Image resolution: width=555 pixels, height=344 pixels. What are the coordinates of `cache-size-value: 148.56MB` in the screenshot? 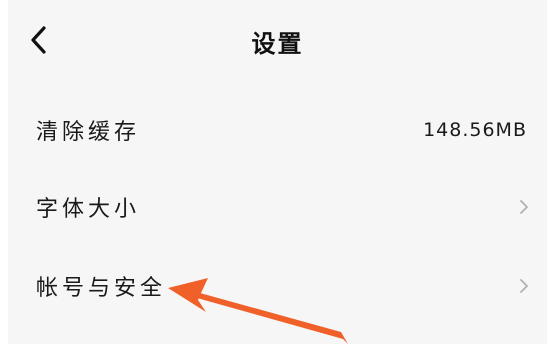 It's located at (475, 130).